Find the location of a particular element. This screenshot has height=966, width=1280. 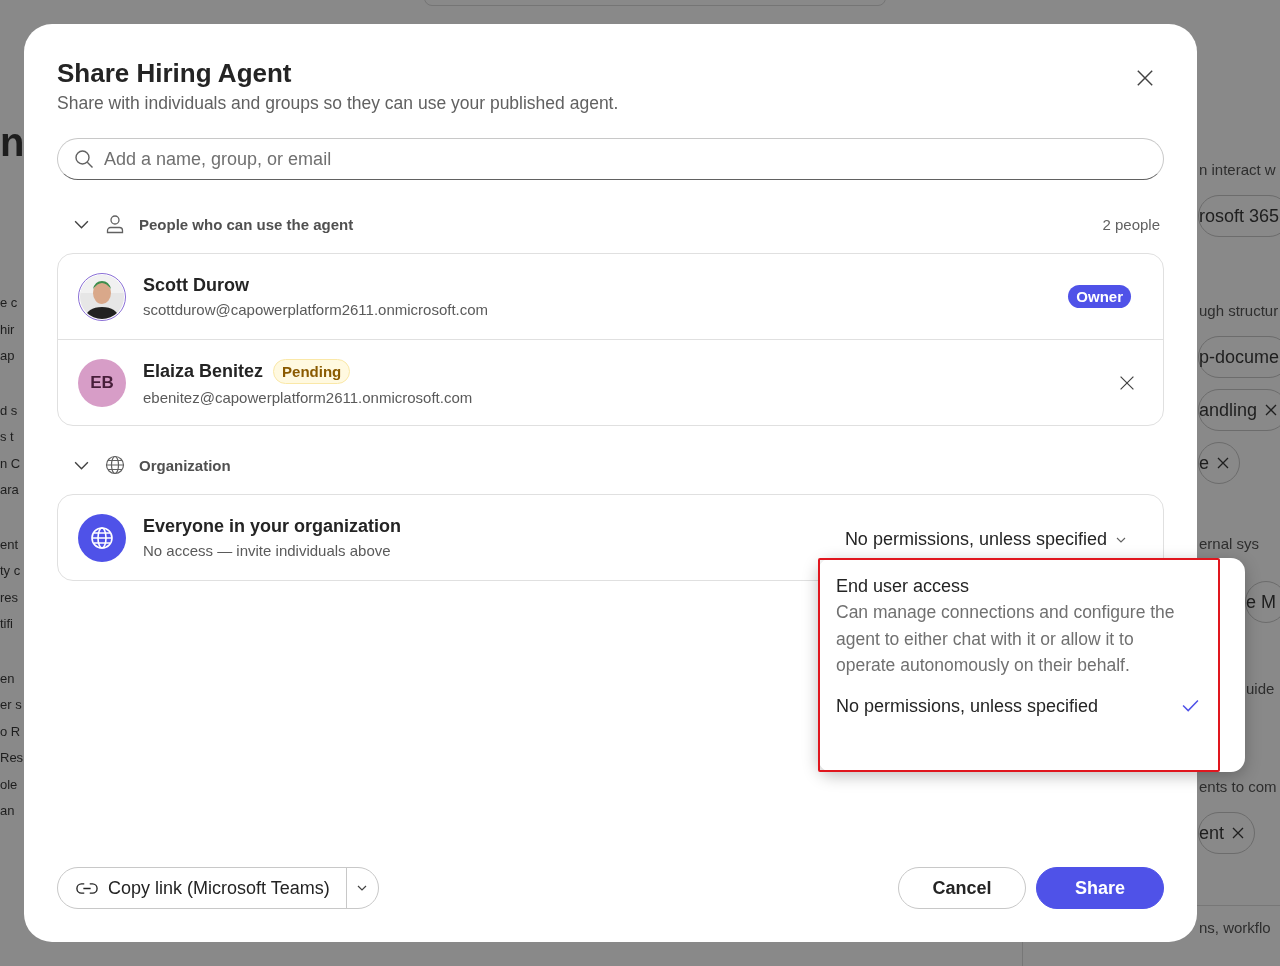

dialog-title: Share Hiring Agent is located at coordinates (175, 73).